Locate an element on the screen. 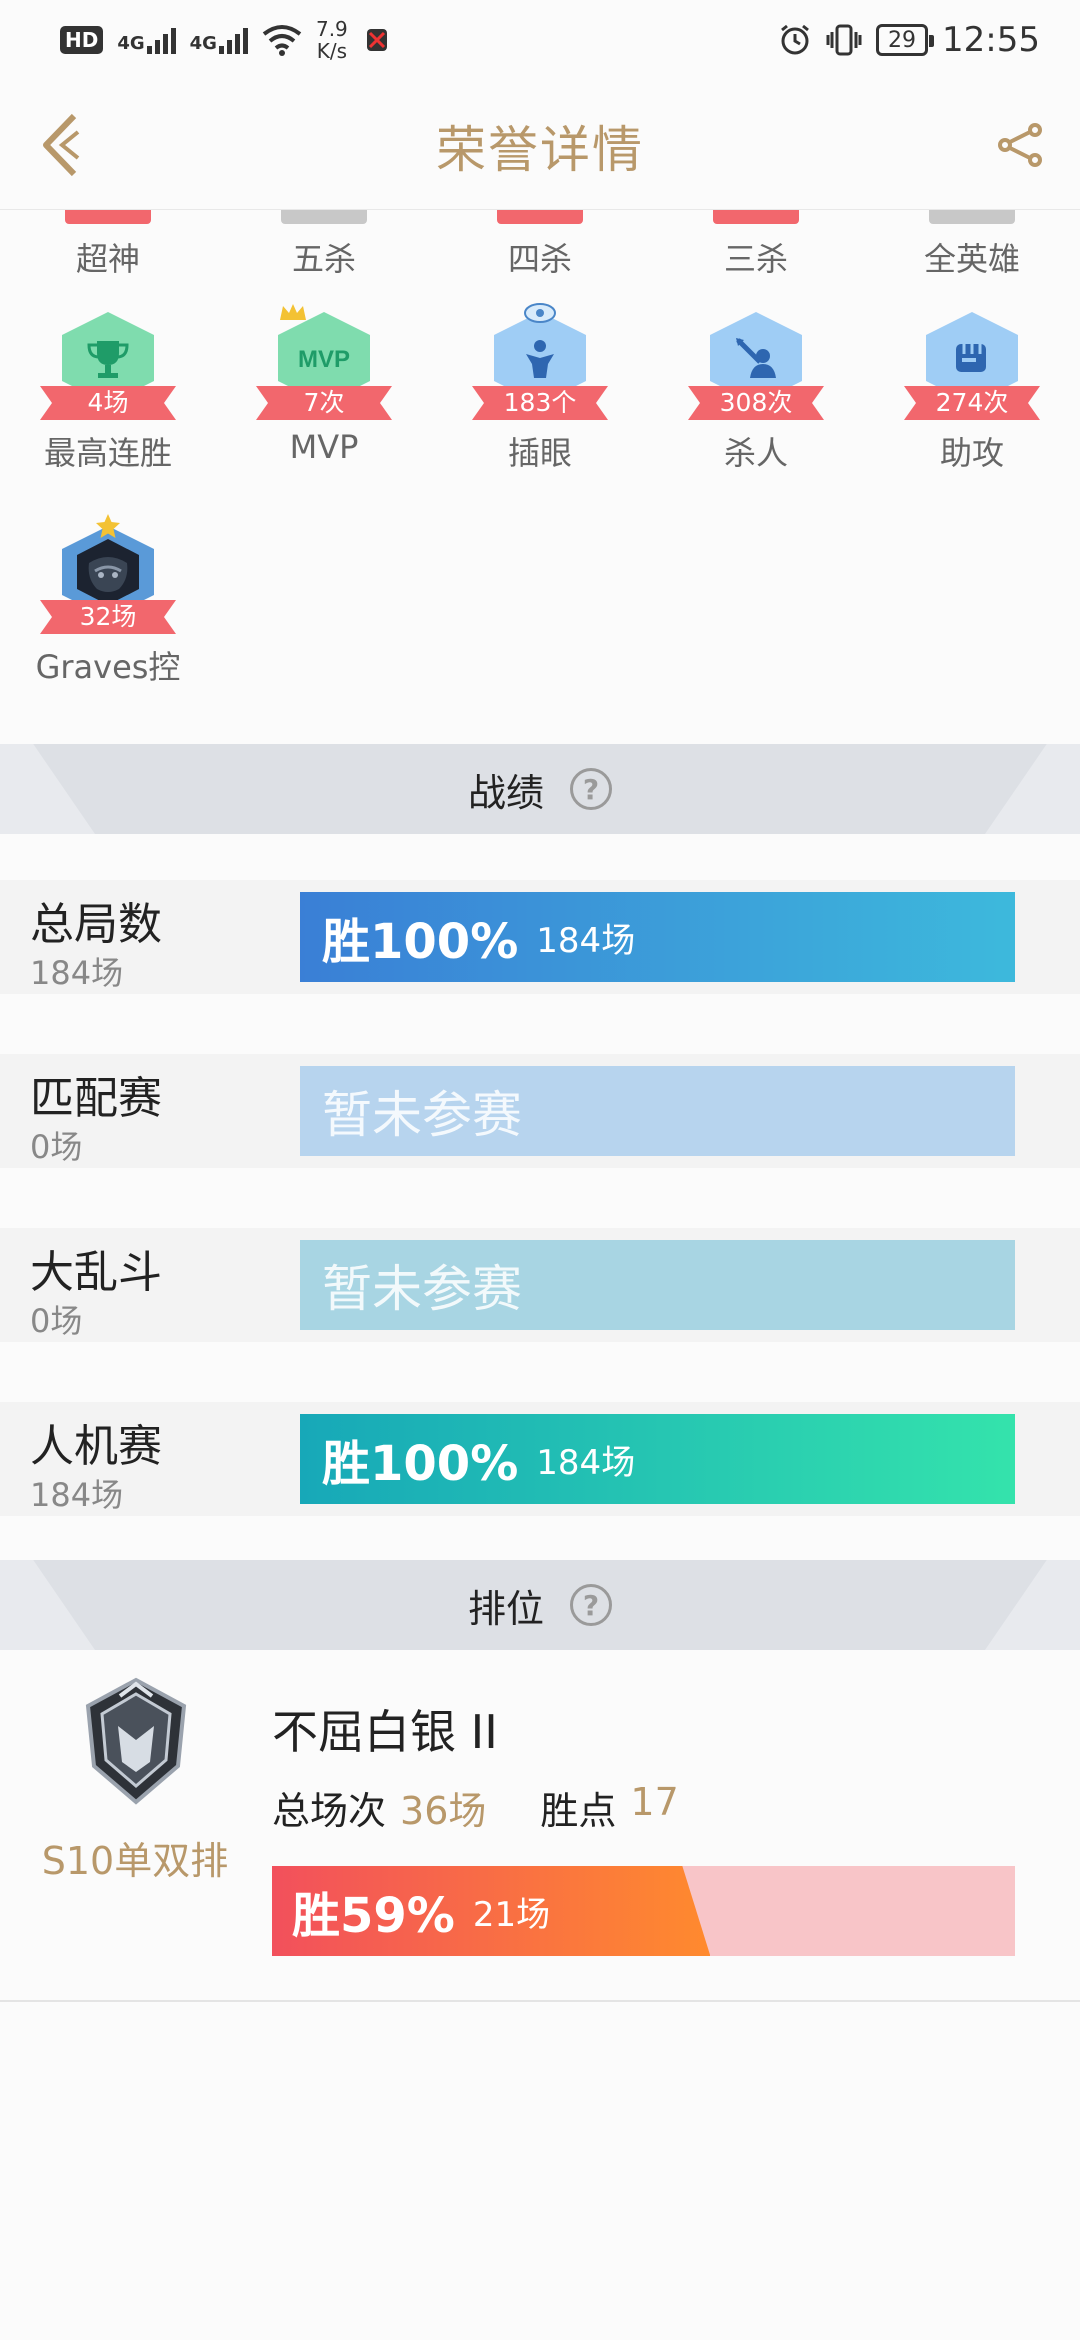  badge-assists: 274次 助攻 is located at coordinates (972, 391).